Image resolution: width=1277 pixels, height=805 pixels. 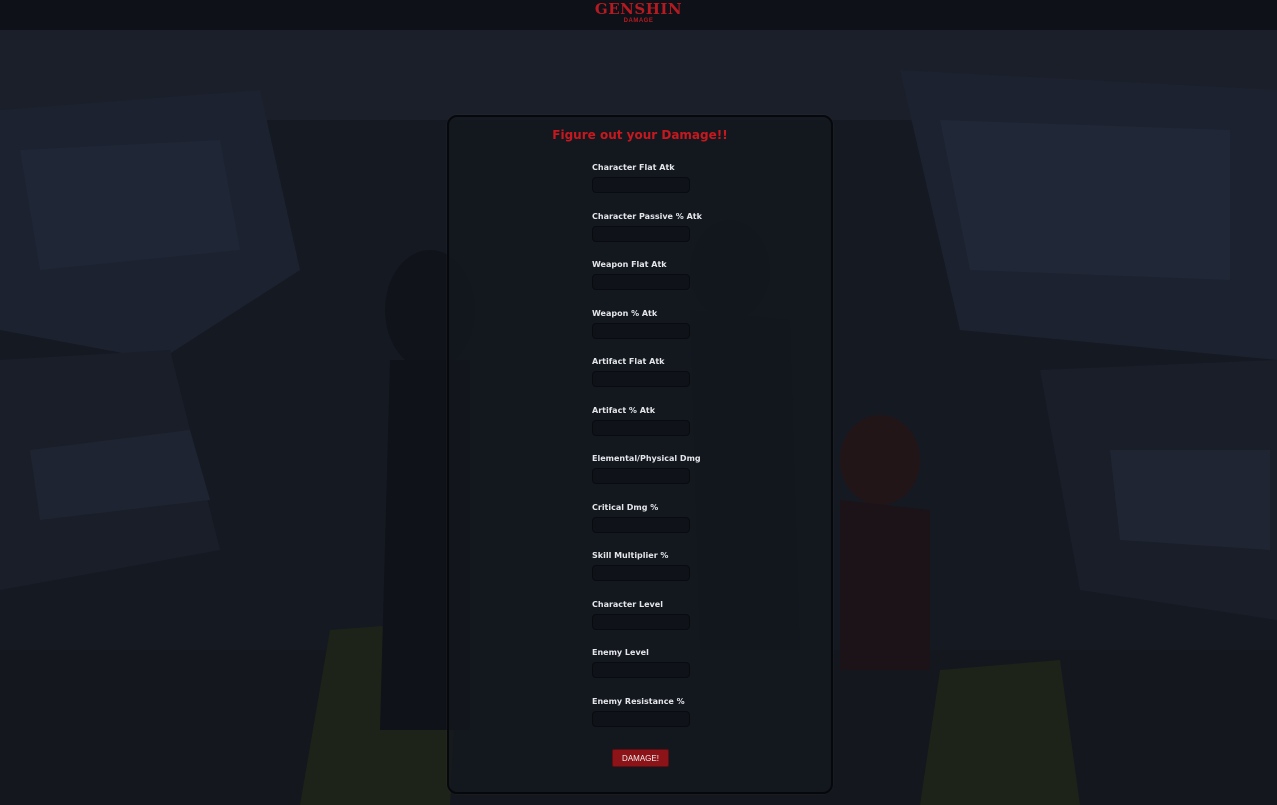 I want to click on field-weapon-percent-atk: Weapon % Atk, so click(x=647, y=324).